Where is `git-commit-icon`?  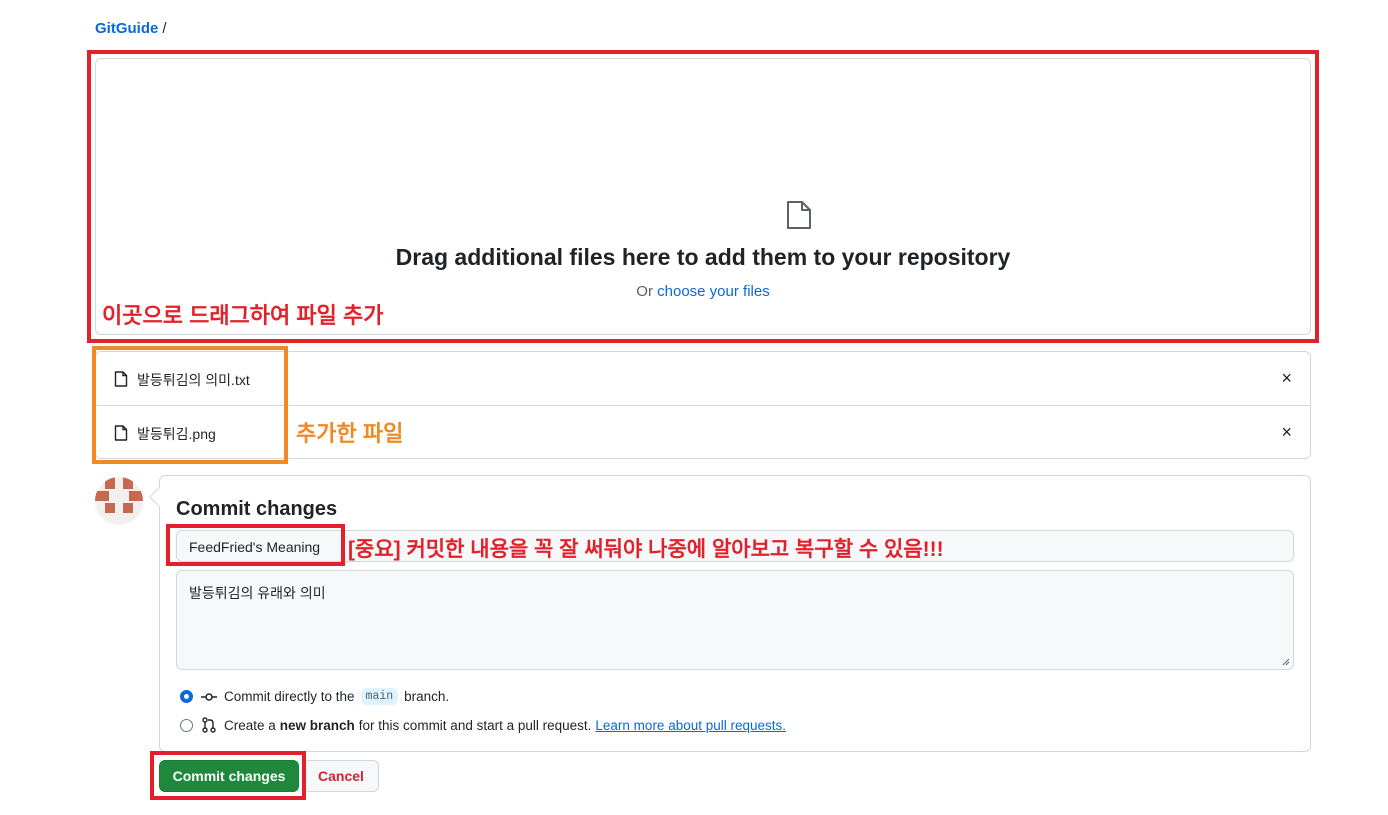
git-commit-icon is located at coordinates (209, 696).